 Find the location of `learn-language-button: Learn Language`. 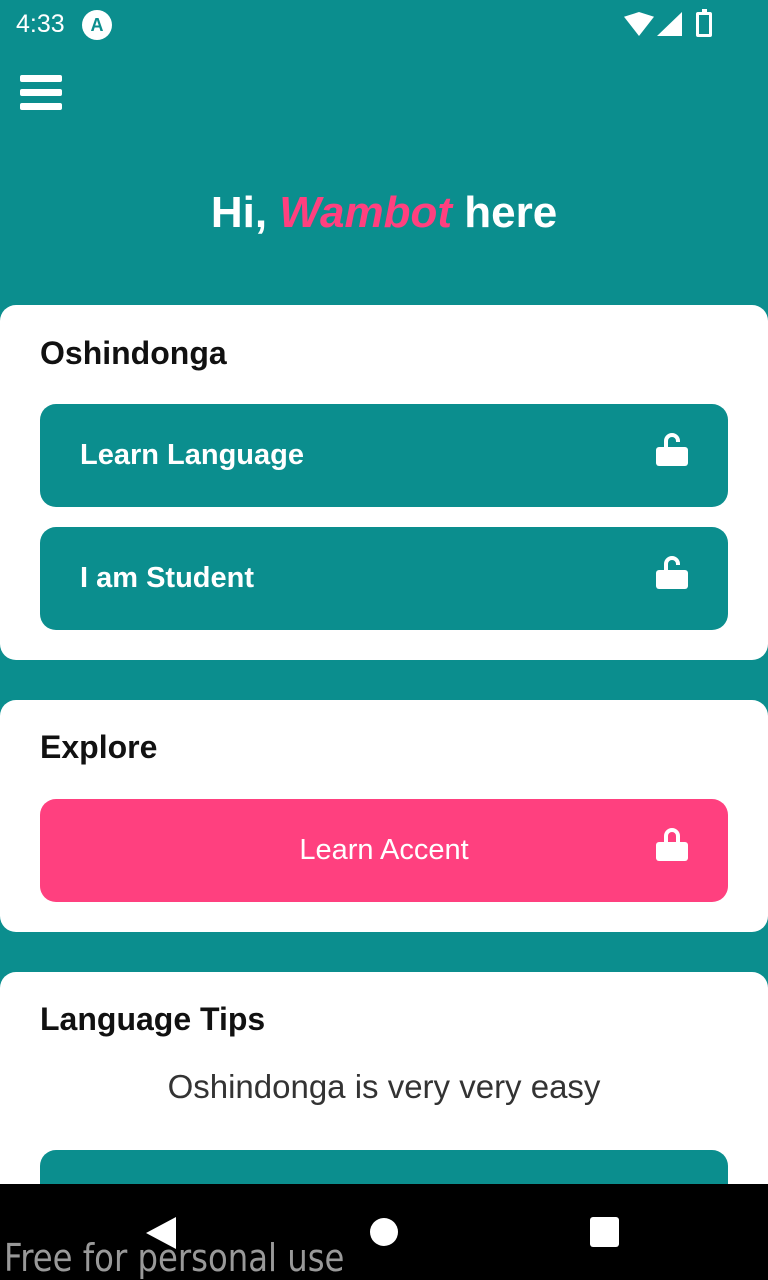

learn-language-button: Learn Language is located at coordinates (384, 455).